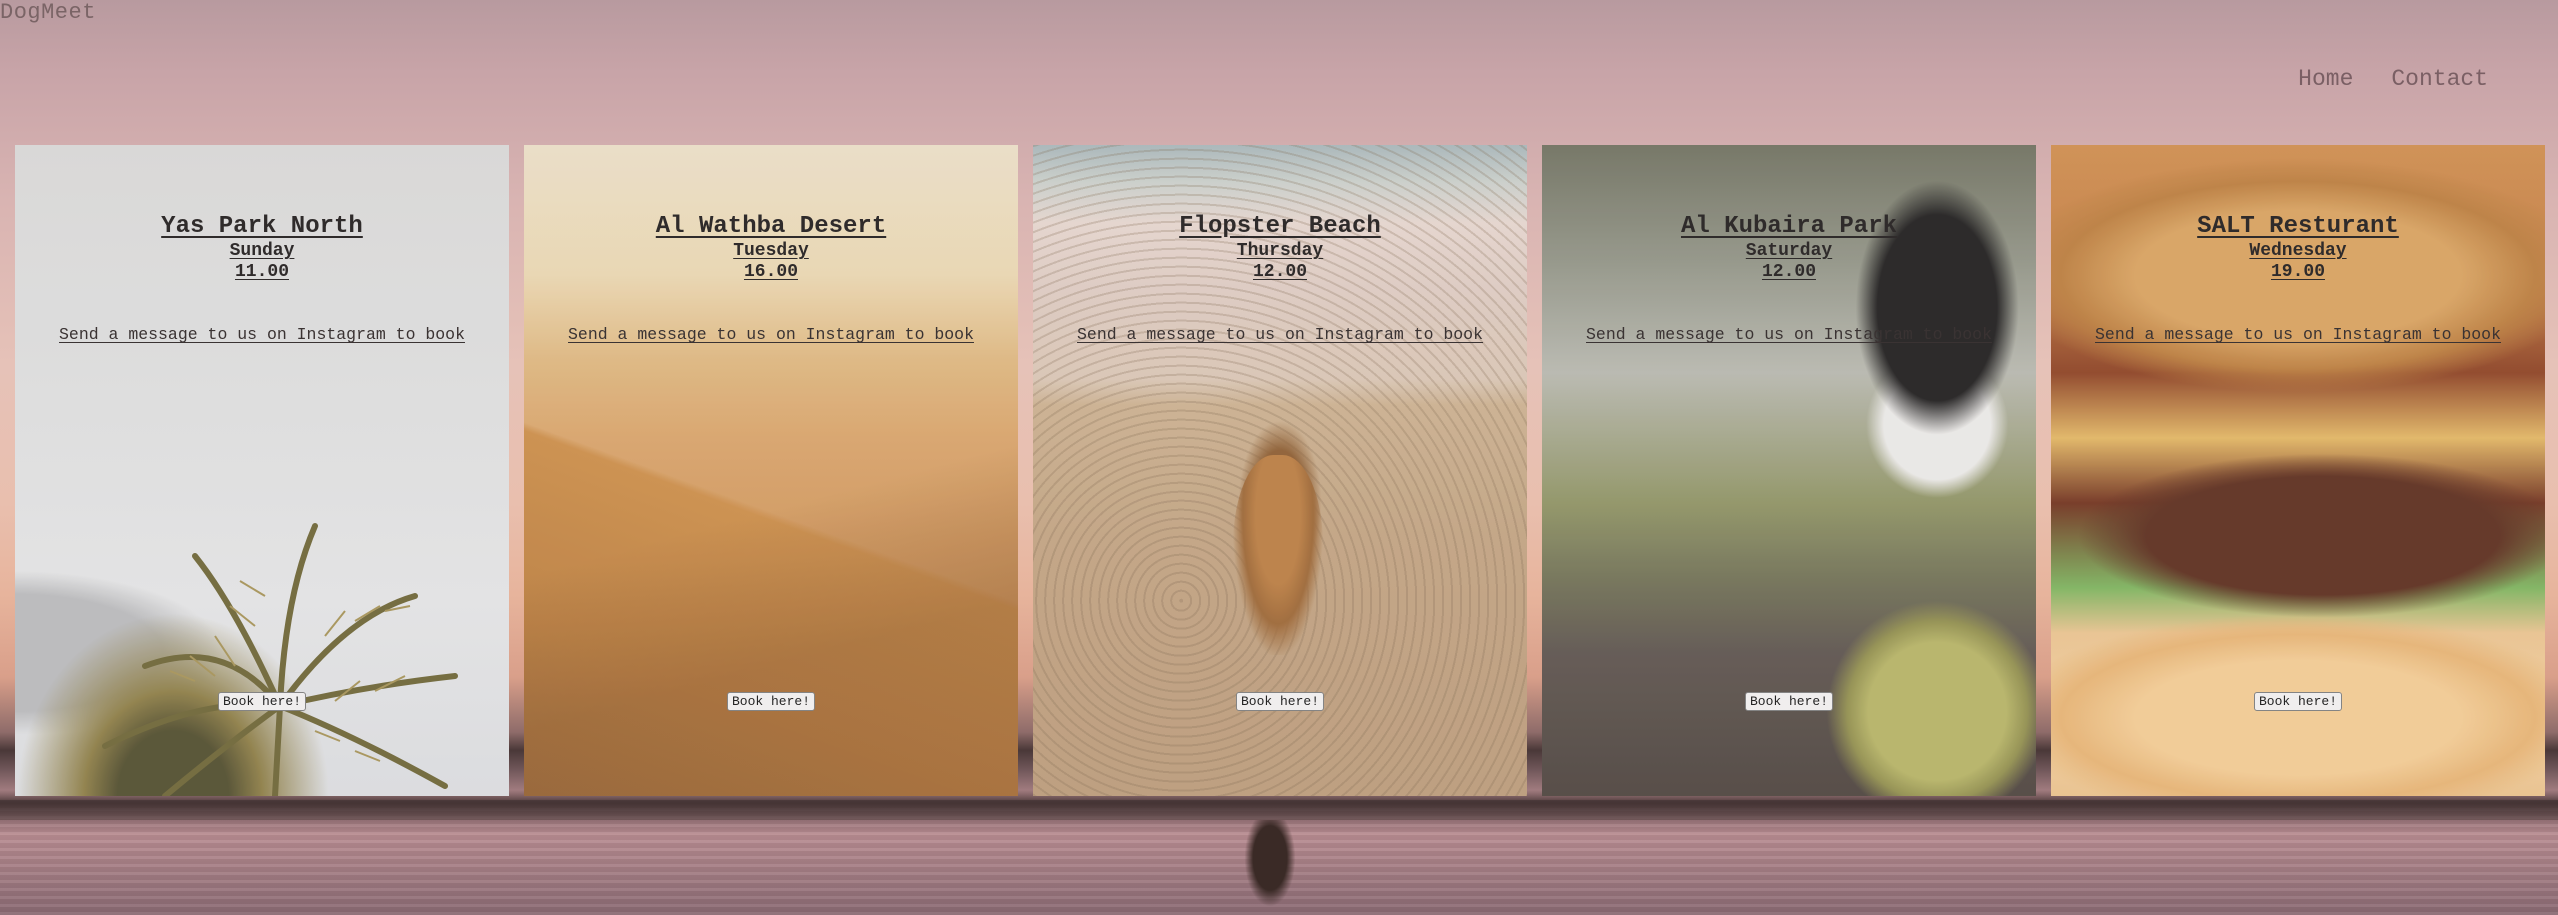 Image resolution: width=2558 pixels, height=915 pixels. What do you see at coordinates (262, 251) in the screenshot?
I see `card-day: Sunday` at bounding box center [262, 251].